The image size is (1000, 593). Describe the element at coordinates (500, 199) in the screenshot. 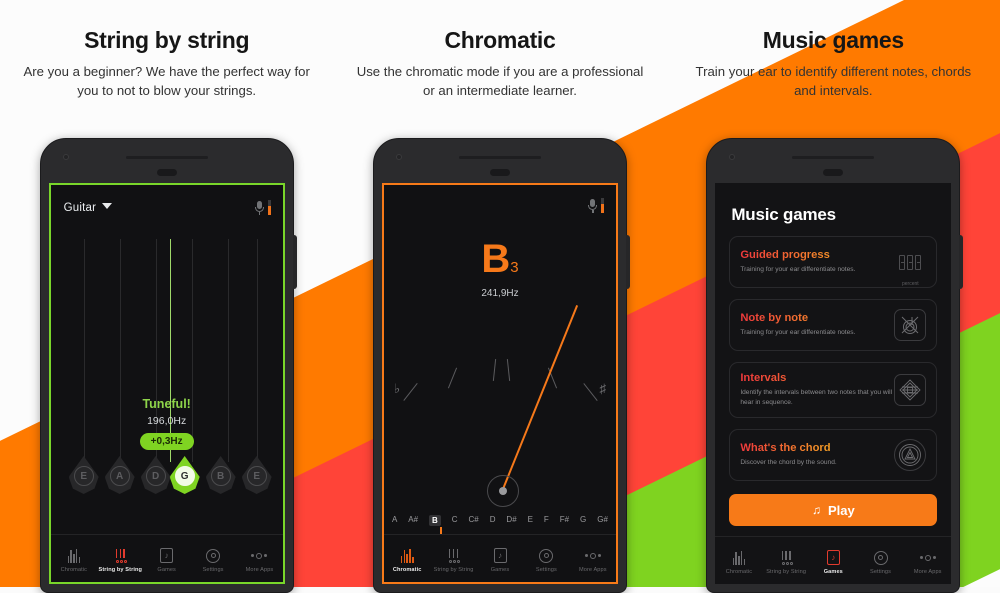

I see `tuner-toolbar` at that location.